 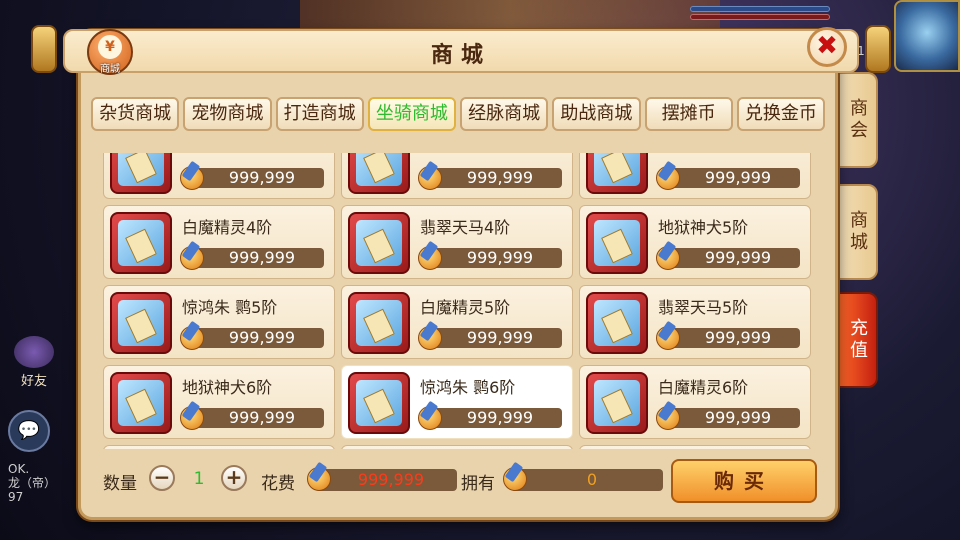 I want to click on cost-field: 999,999, so click(x=386, y=480).